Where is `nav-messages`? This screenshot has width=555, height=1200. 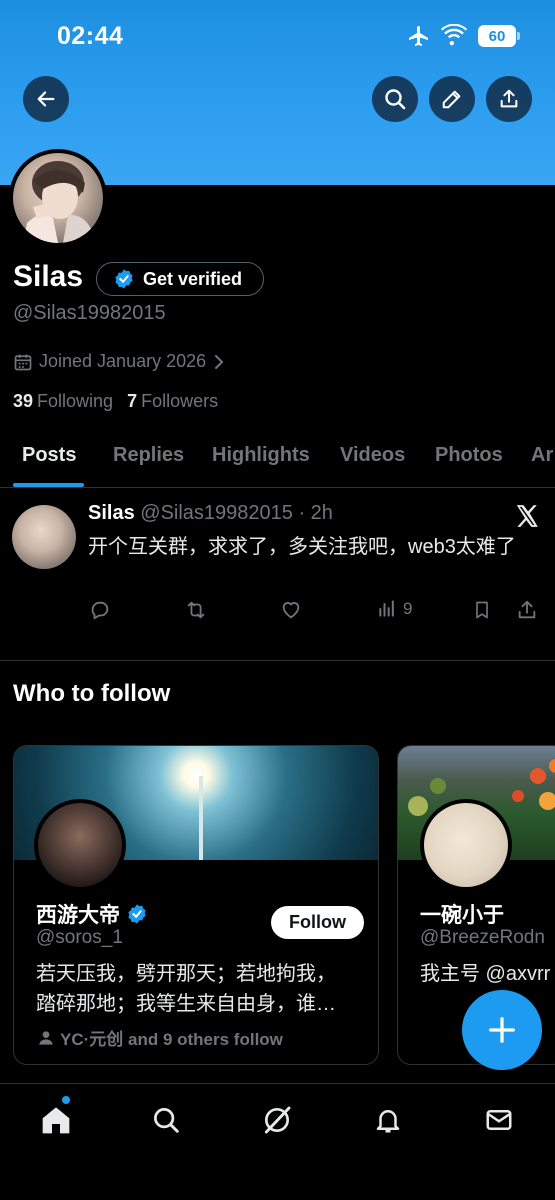 nav-messages is located at coordinates (499, 1120).